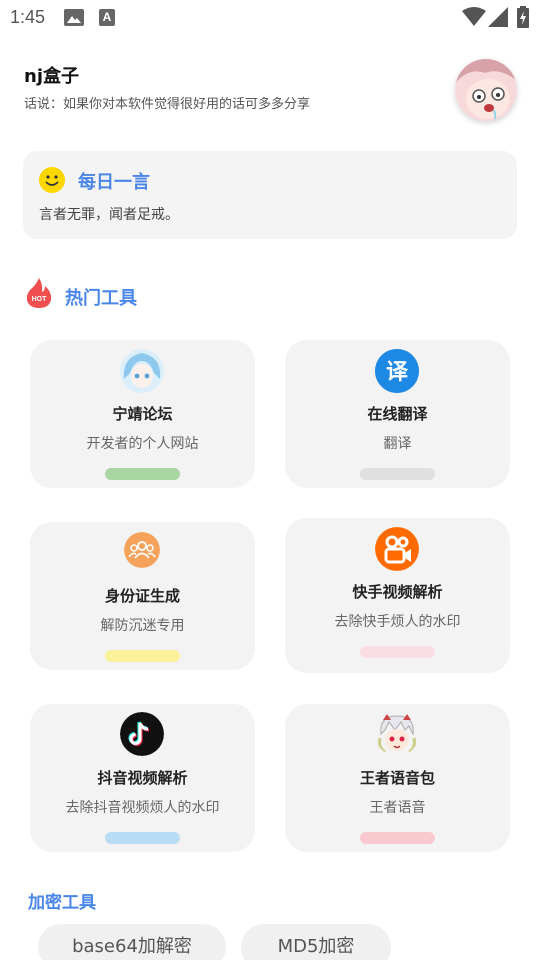 The width and height of the screenshot is (540, 960). What do you see at coordinates (109, 215) in the screenshot?
I see `daily-quote-text: 言者无罪，闻者足戒。` at bounding box center [109, 215].